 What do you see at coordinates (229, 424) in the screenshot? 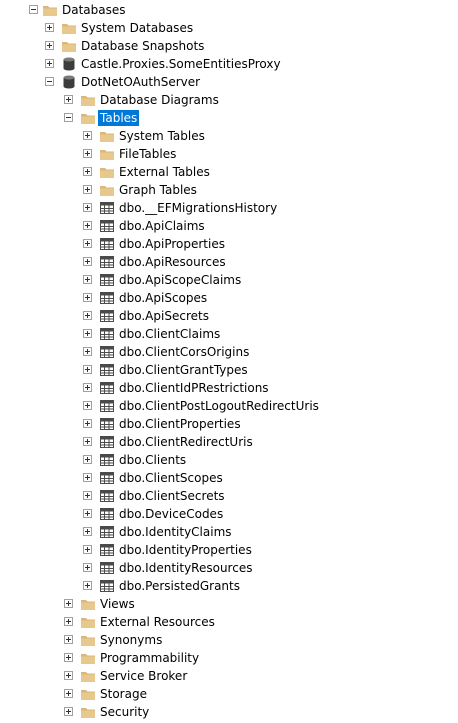
I see `table-row: dbo.ClientProperties` at bounding box center [229, 424].